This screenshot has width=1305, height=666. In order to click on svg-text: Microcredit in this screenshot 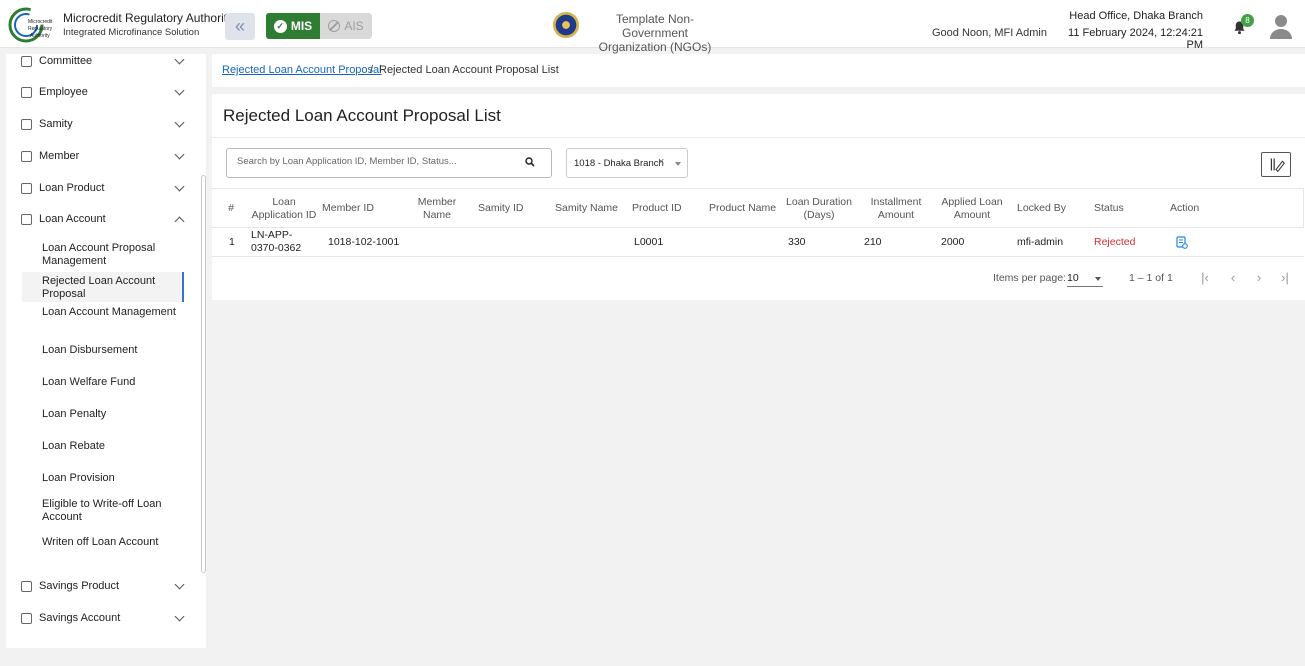, I will do `click(40, 22)`.